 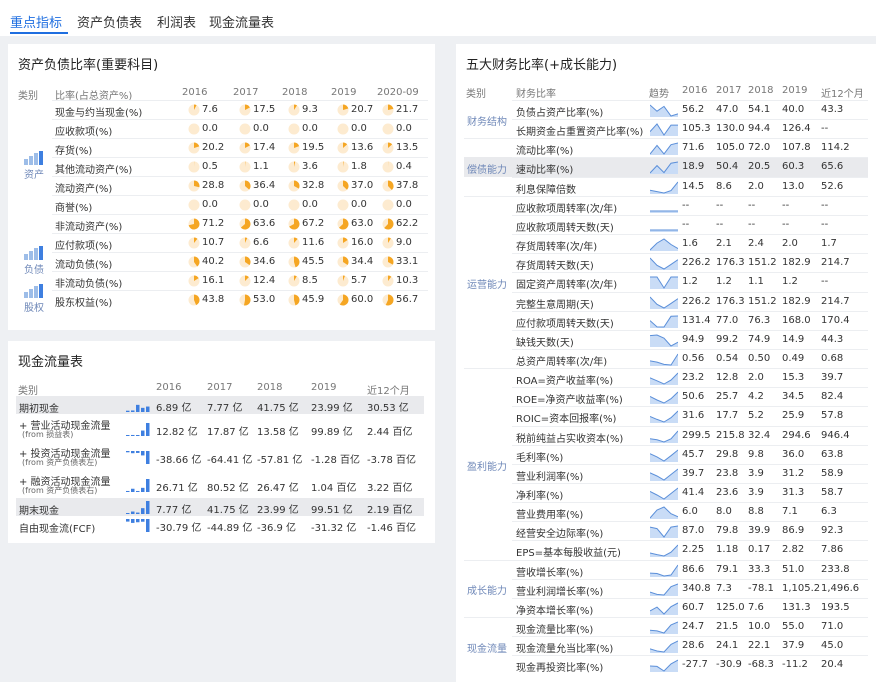 What do you see at coordinates (390, 488) in the screenshot?
I see `cash-value: 3.22 百亿` at bounding box center [390, 488].